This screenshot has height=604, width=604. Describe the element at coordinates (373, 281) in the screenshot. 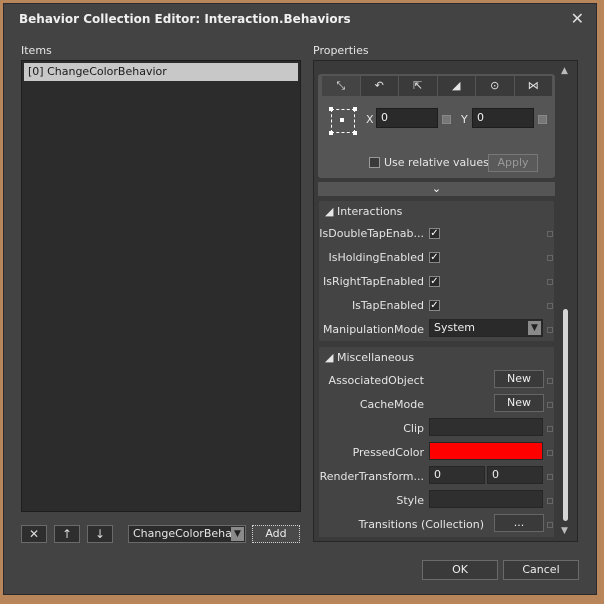

I see `is-right-tap-label: IsRightTapEnabled` at that location.